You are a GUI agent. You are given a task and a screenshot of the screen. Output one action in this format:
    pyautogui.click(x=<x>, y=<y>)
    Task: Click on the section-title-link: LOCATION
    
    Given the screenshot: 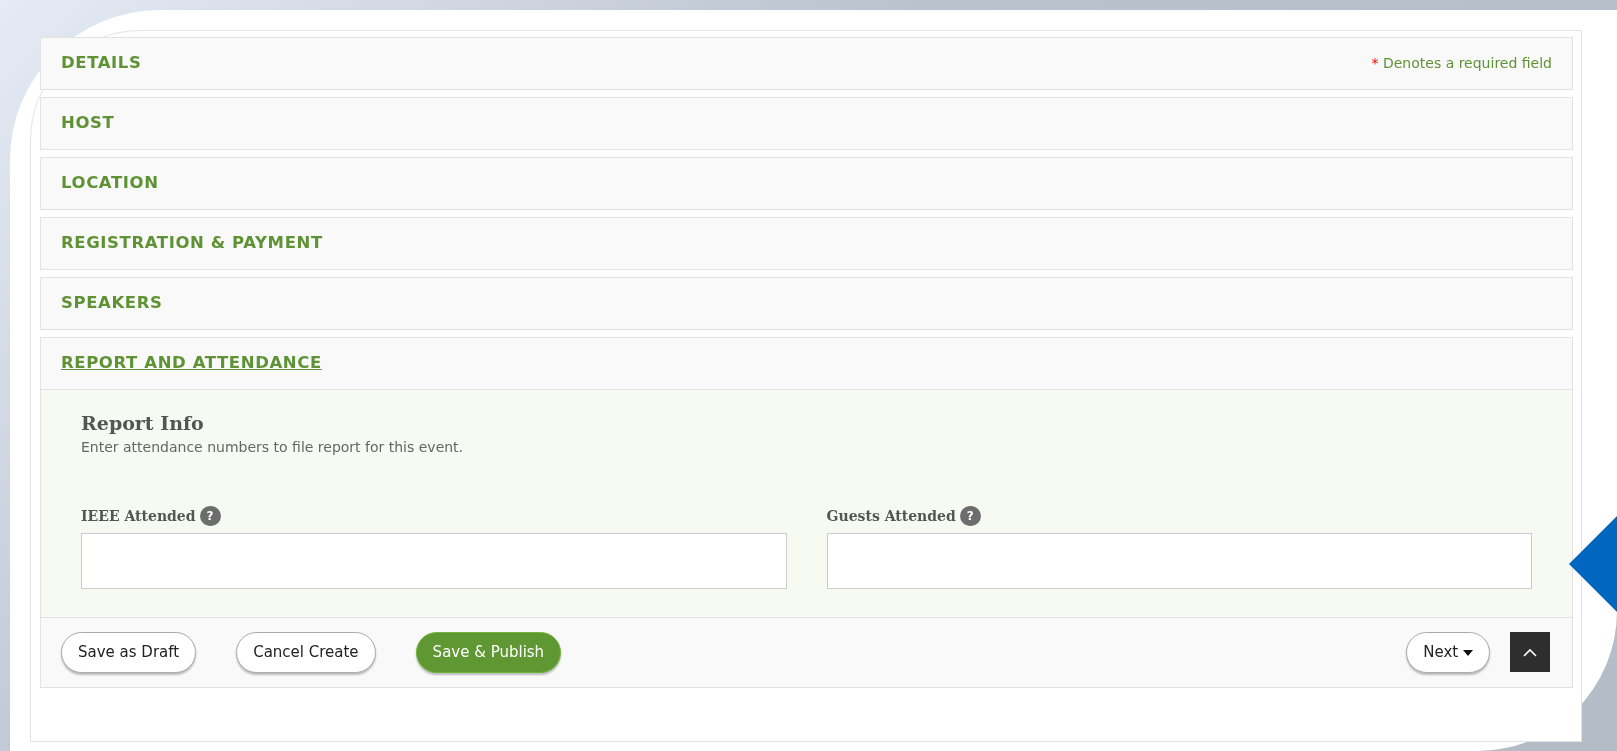 What is the action you would take?
    pyautogui.click(x=110, y=183)
    